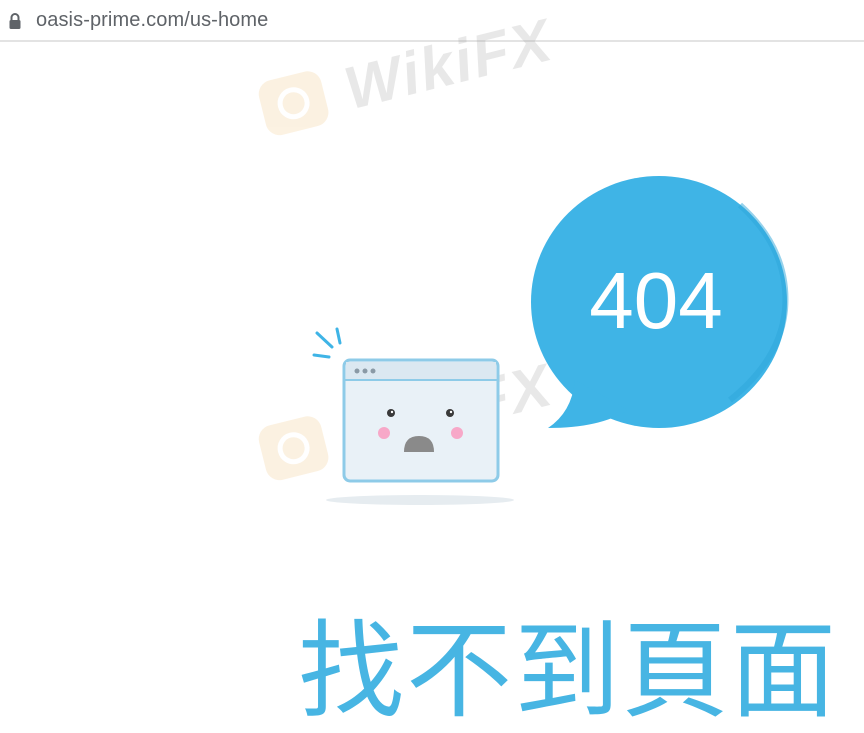  I want to click on surprise-lines-icon, so click(327, 343).